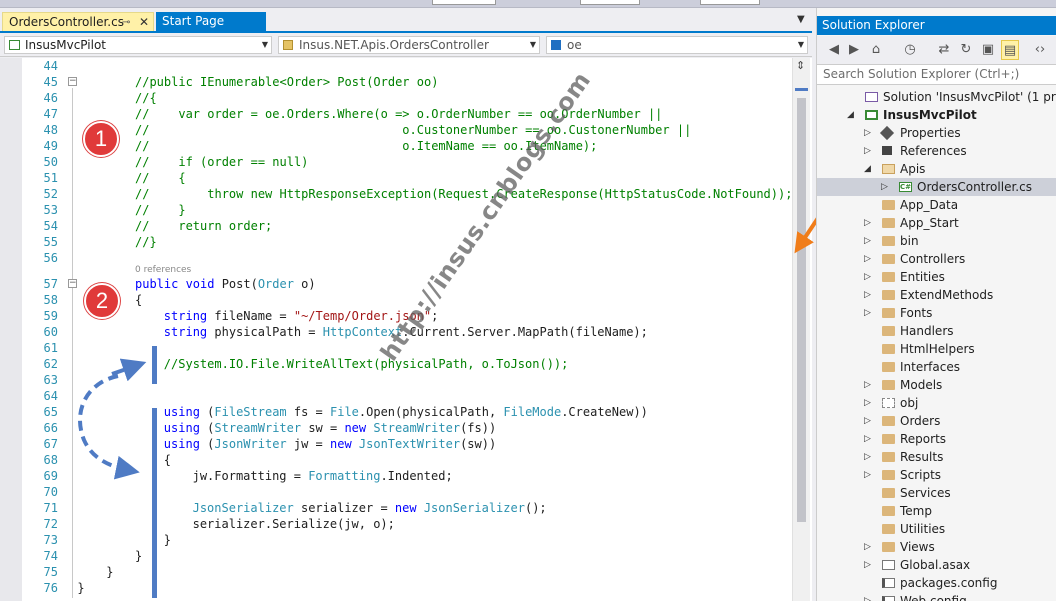 The height and width of the screenshot is (601, 1056). I want to click on code-view-icon: ‹›, so click(1040, 50).